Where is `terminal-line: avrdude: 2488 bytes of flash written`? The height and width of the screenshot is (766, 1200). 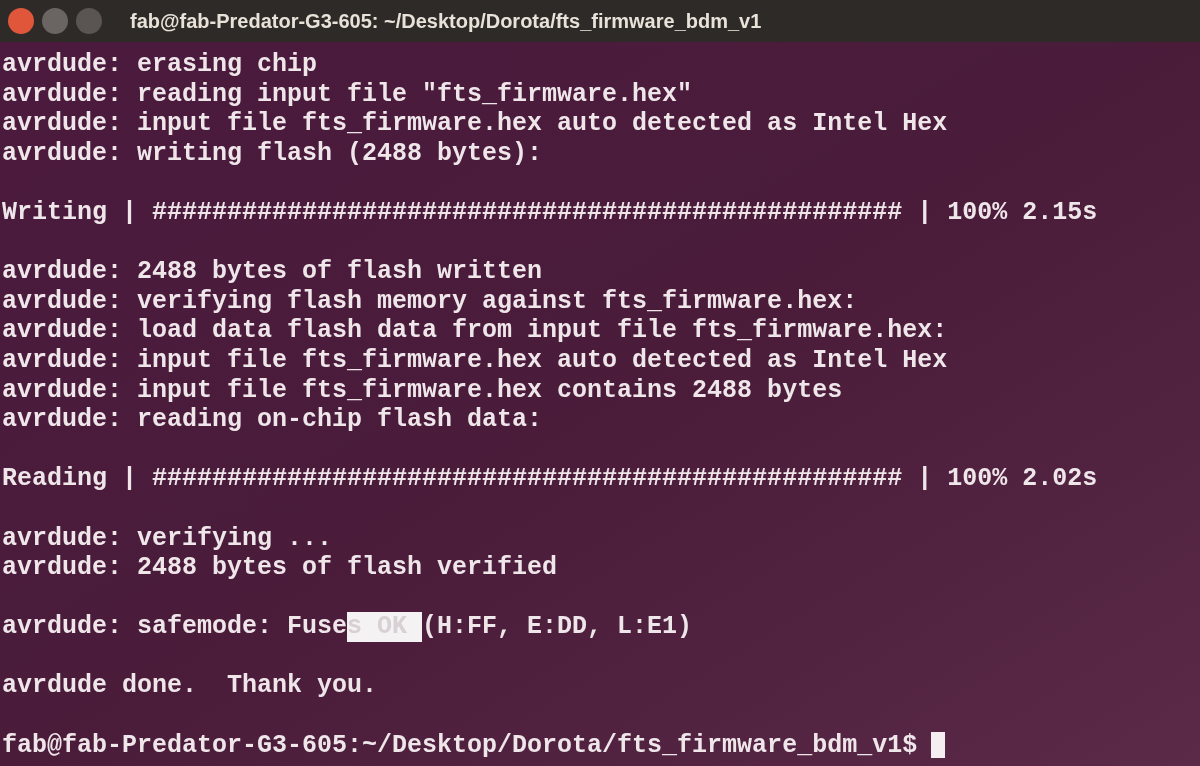
terminal-line: avrdude: 2488 bytes of flash written is located at coordinates (272, 272).